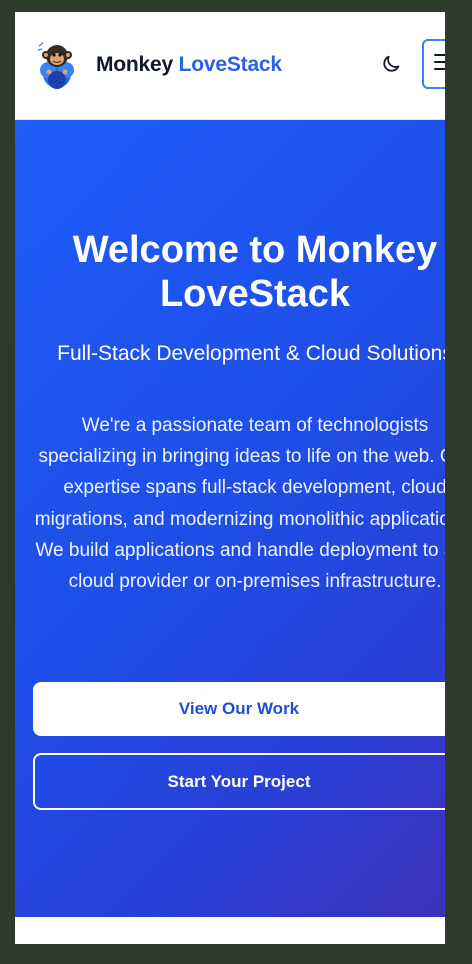 This screenshot has width=472, height=964. I want to click on view-our-work-button: View Our Work, so click(239, 709).